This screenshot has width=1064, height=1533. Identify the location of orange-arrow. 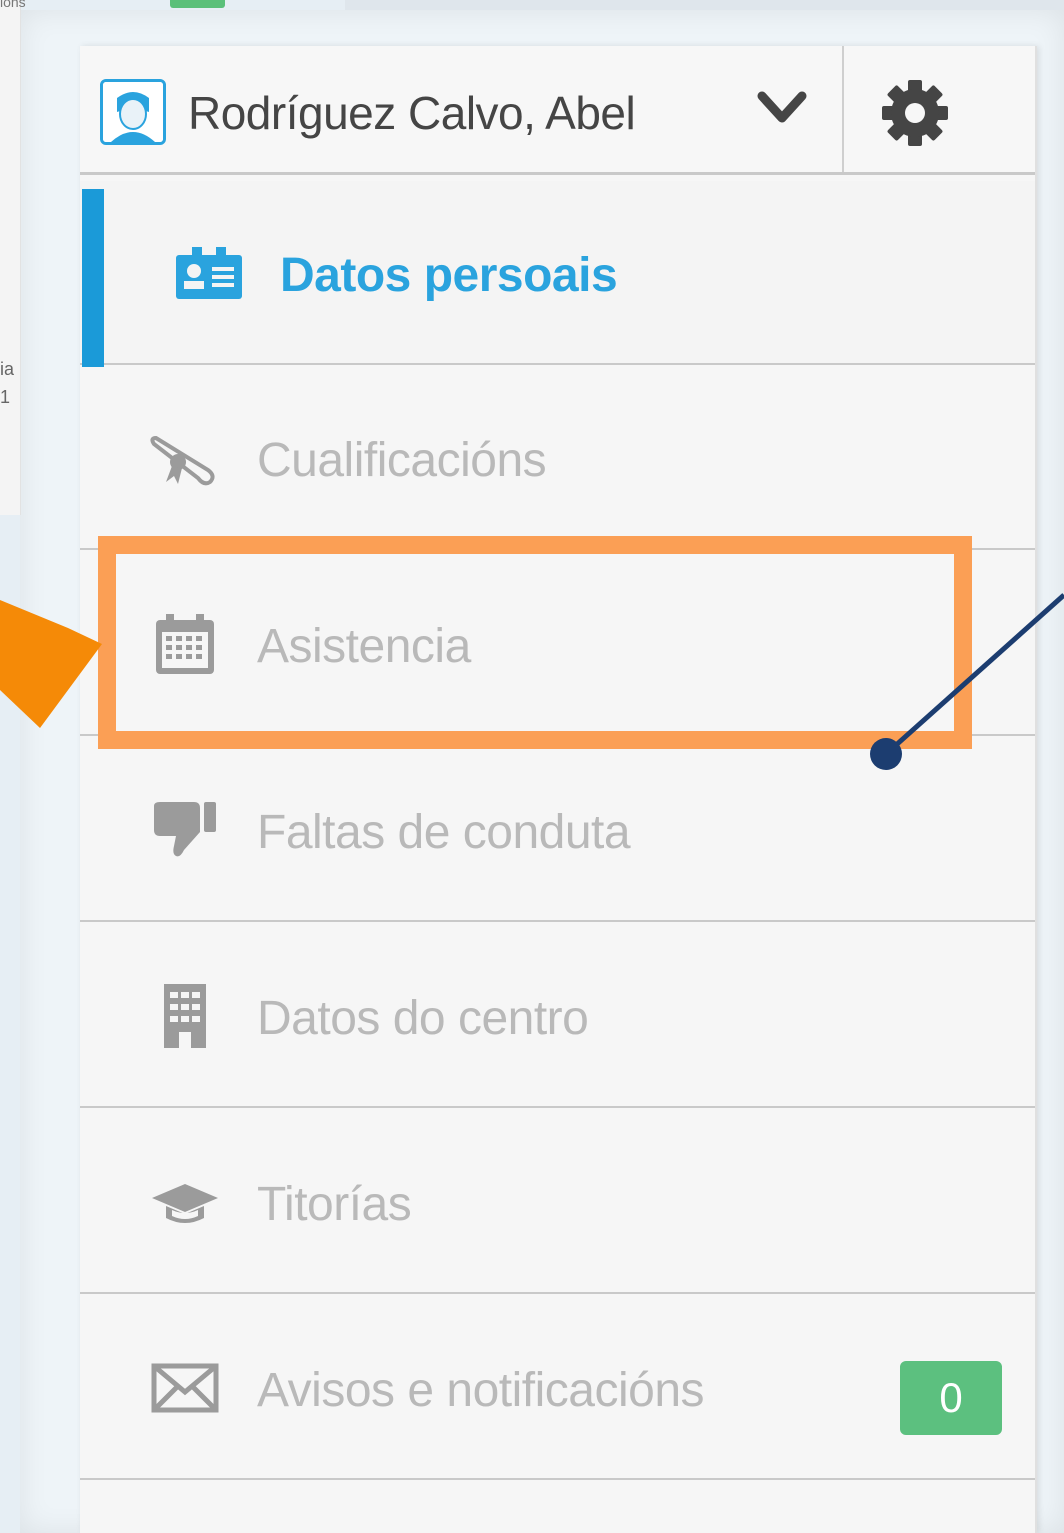
(51, 664).